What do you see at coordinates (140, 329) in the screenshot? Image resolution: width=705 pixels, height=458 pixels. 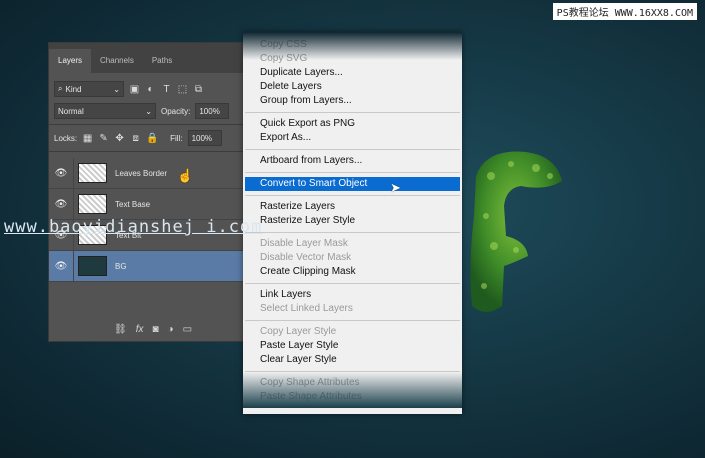 I see `fx-icon: fx` at bounding box center [140, 329].